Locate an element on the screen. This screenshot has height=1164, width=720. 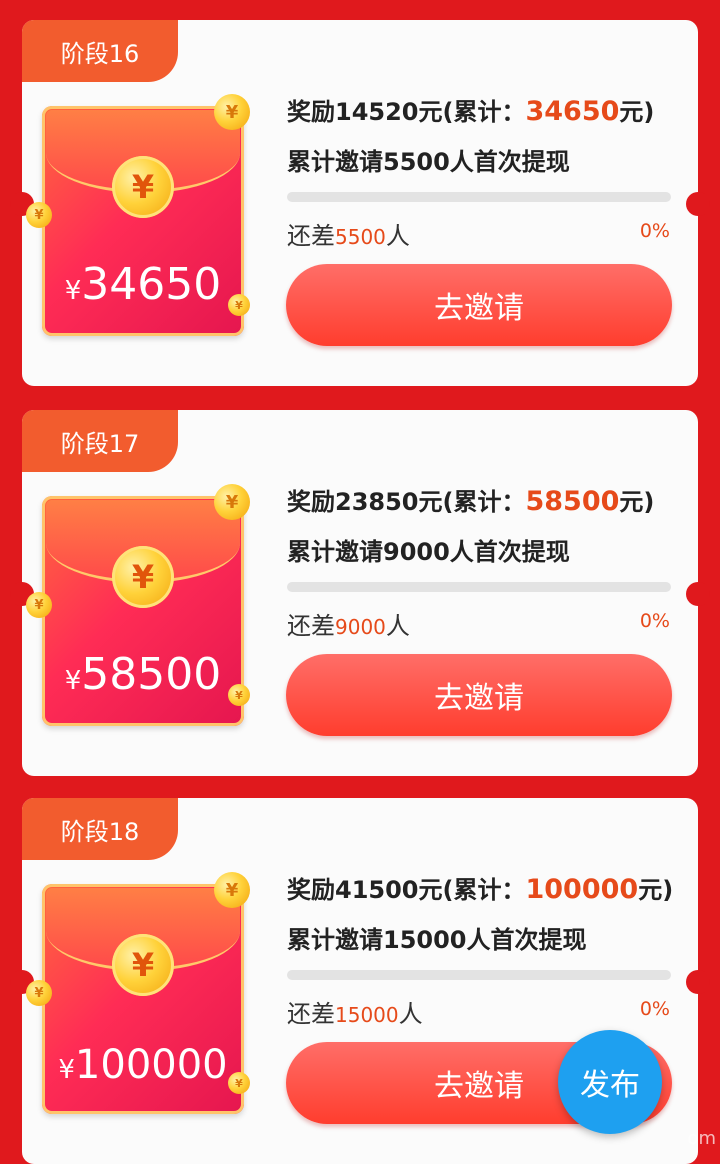
cumulative-amount: 34650 is located at coordinates (572, 111).